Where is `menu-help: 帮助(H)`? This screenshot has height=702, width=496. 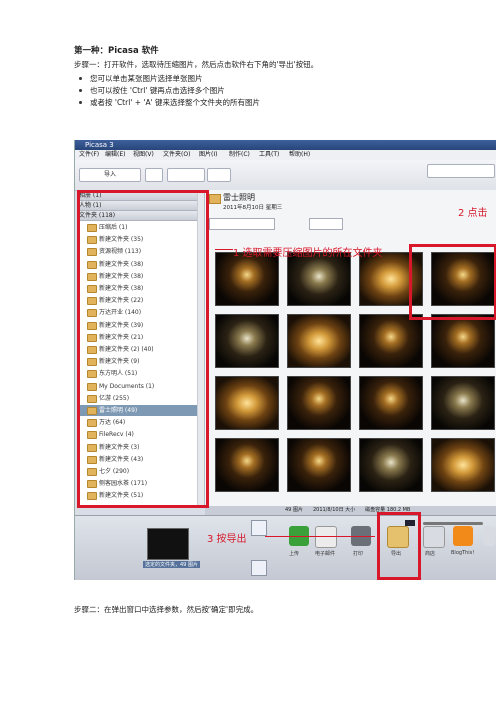 menu-help: 帮助(H) is located at coordinates (299, 155).